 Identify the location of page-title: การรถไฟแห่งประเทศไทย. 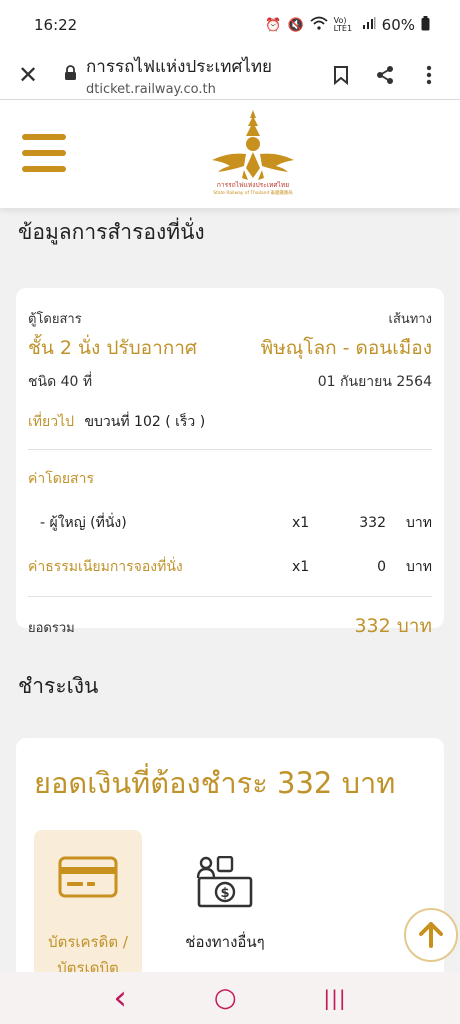
(179, 66).